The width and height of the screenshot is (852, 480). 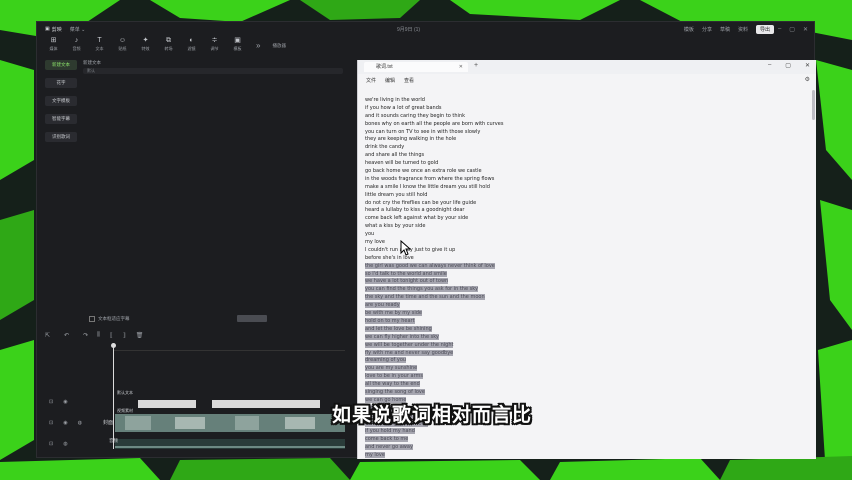 I want to click on timeline-ruler, so click(x=229, y=347).